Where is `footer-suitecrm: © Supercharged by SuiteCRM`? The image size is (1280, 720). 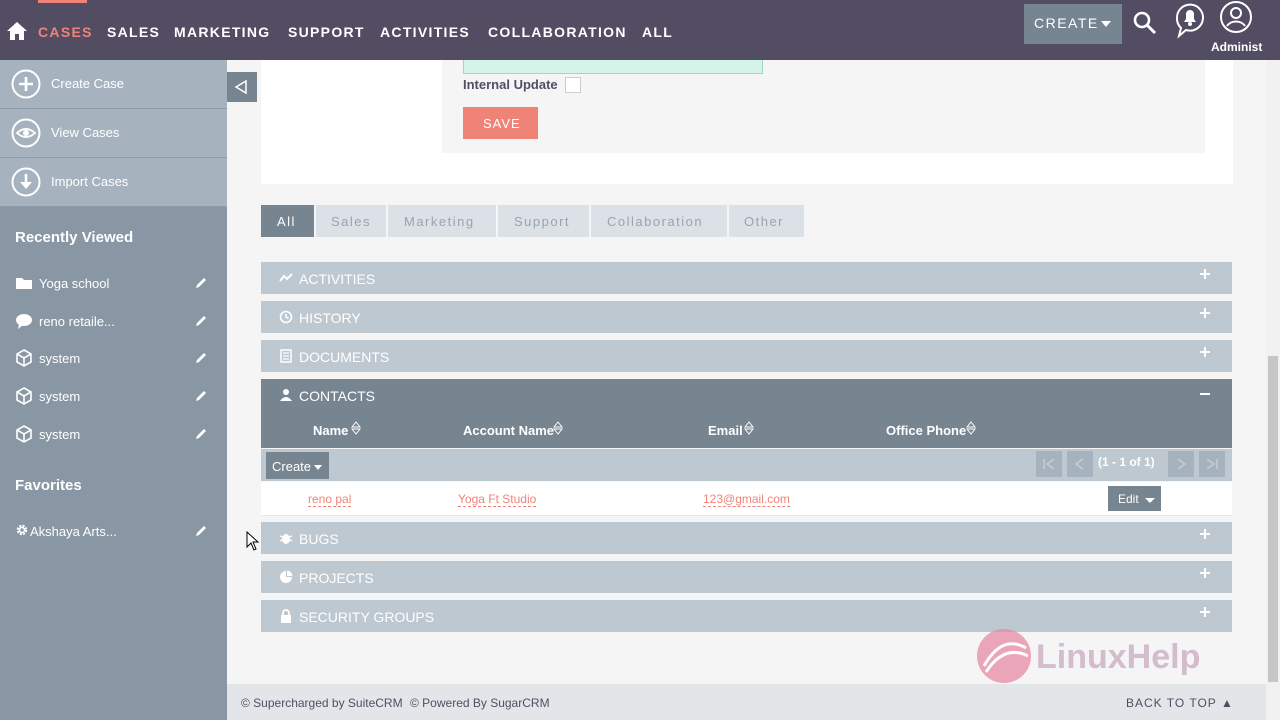 footer-suitecrm: © Supercharged by SuiteCRM is located at coordinates (322, 703).